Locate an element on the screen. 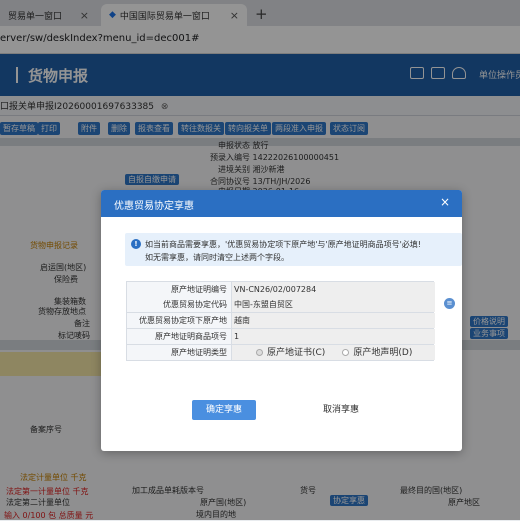 This screenshot has height=521, width=520. radio-label: 原产地声明(D) is located at coordinates (383, 353).